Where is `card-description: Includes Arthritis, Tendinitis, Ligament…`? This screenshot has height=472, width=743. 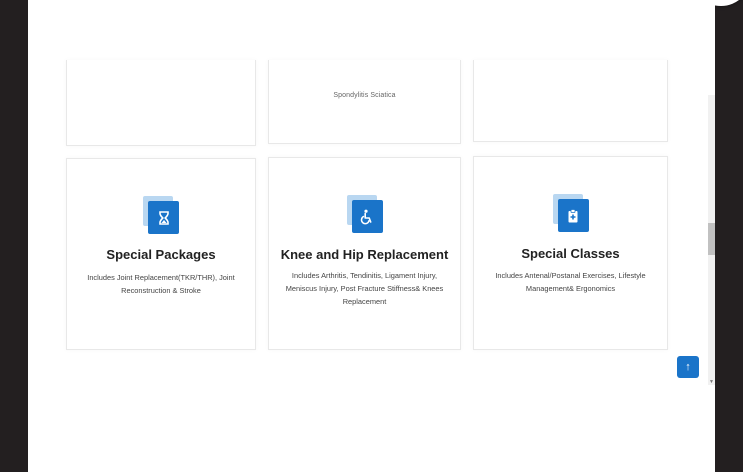
card-description: Includes Arthritis, Tendinitis, Ligament… is located at coordinates (364, 288).